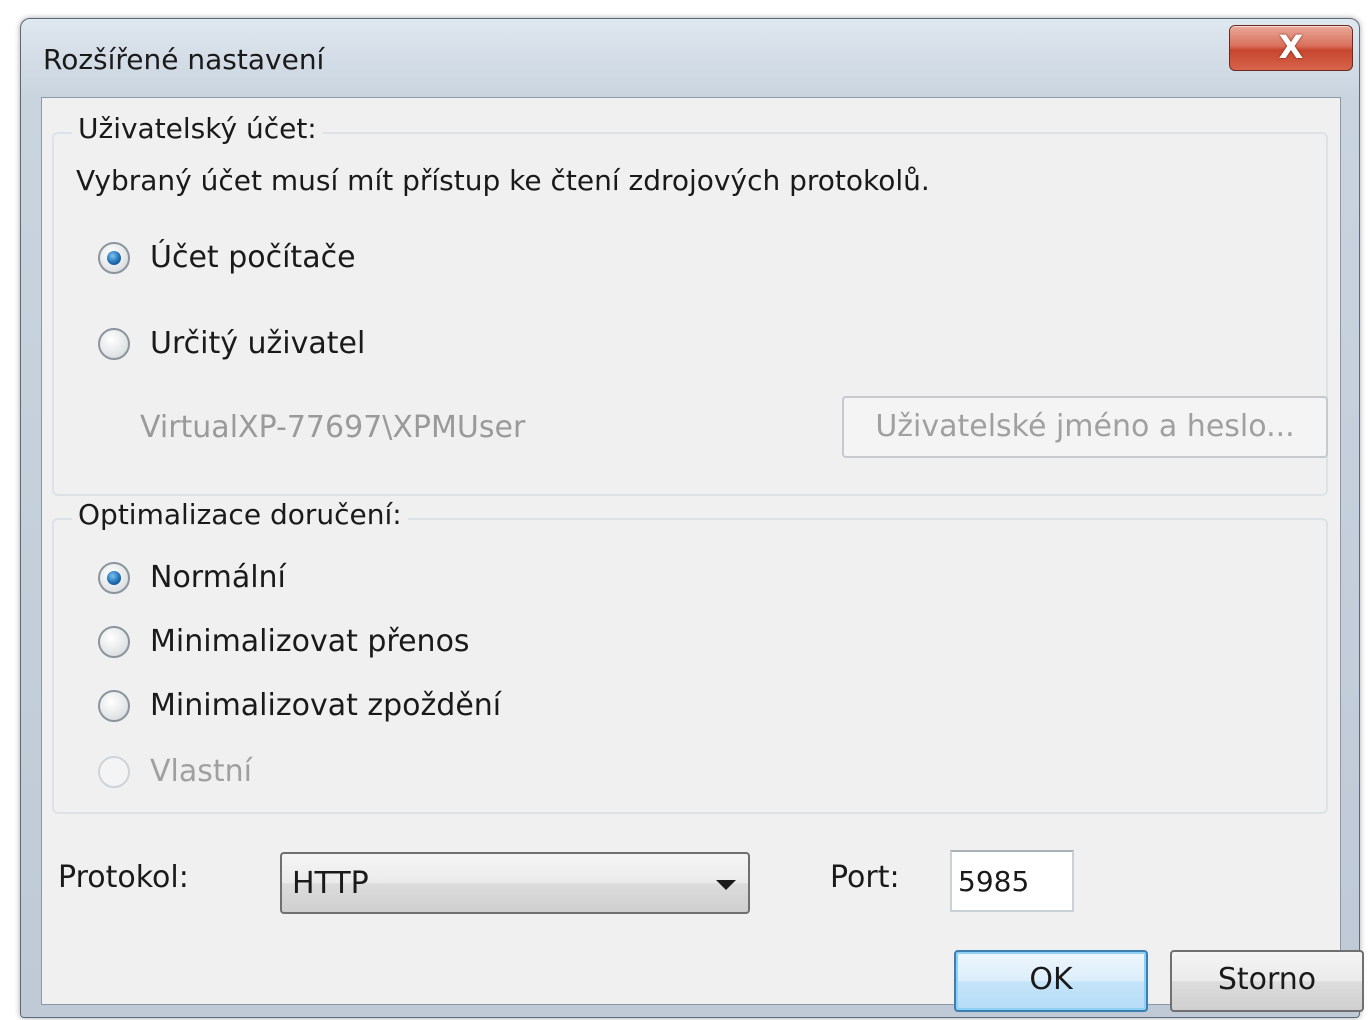 The height and width of the screenshot is (1020, 1368). I want to click on cancel-button: Storno, so click(1267, 981).